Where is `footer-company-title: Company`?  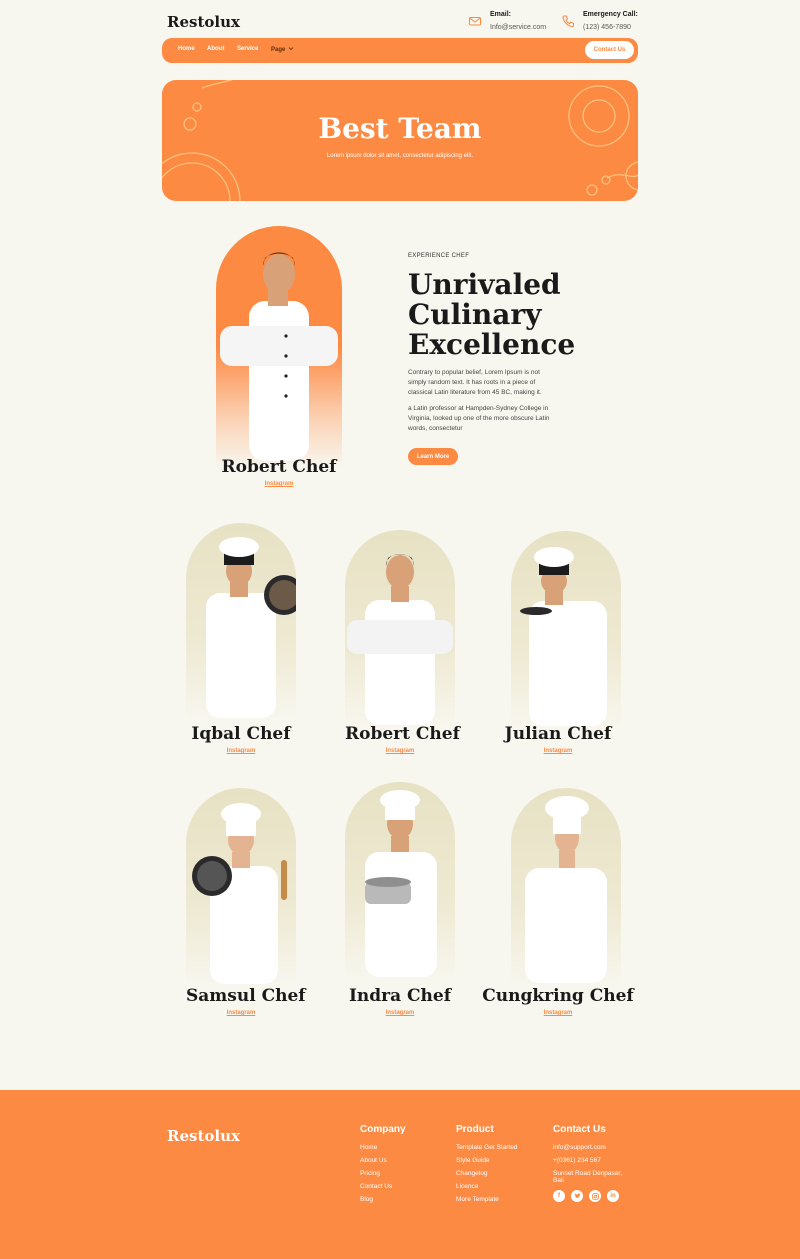
footer-company-title: Company is located at coordinates (383, 1129).